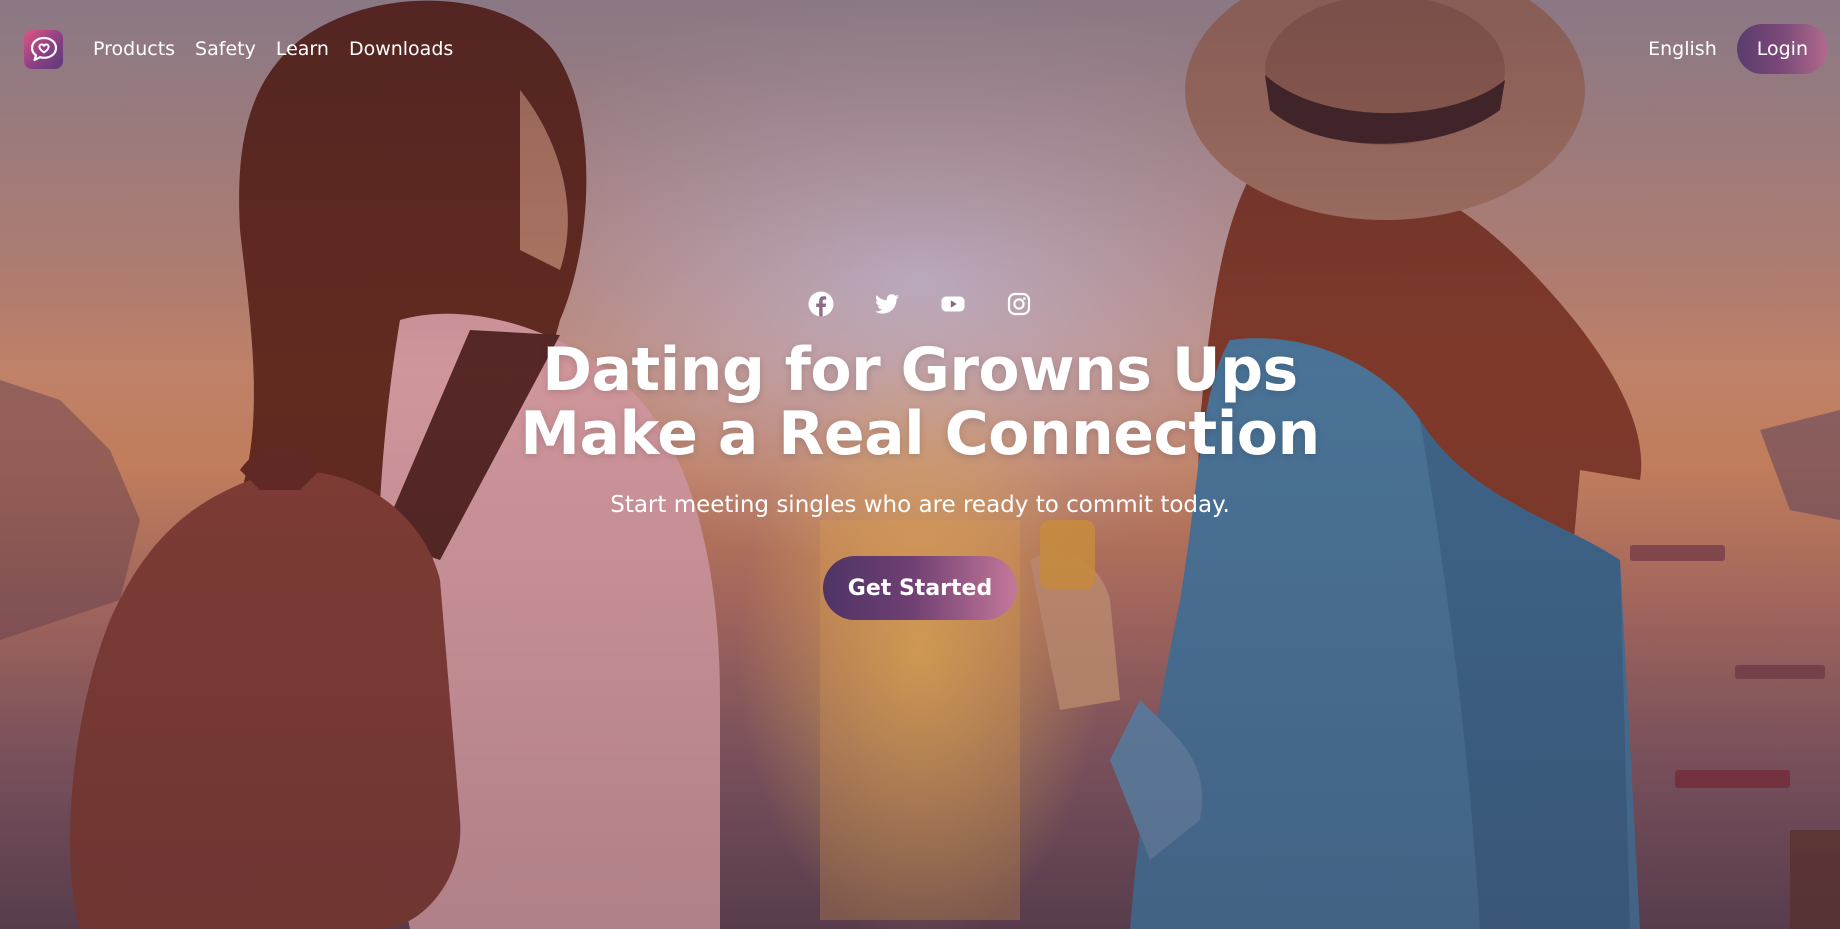 The height and width of the screenshot is (929, 1840). What do you see at coordinates (1782, 49) in the screenshot?
I see `login-button: Login` at bounding box center [1782, 49].